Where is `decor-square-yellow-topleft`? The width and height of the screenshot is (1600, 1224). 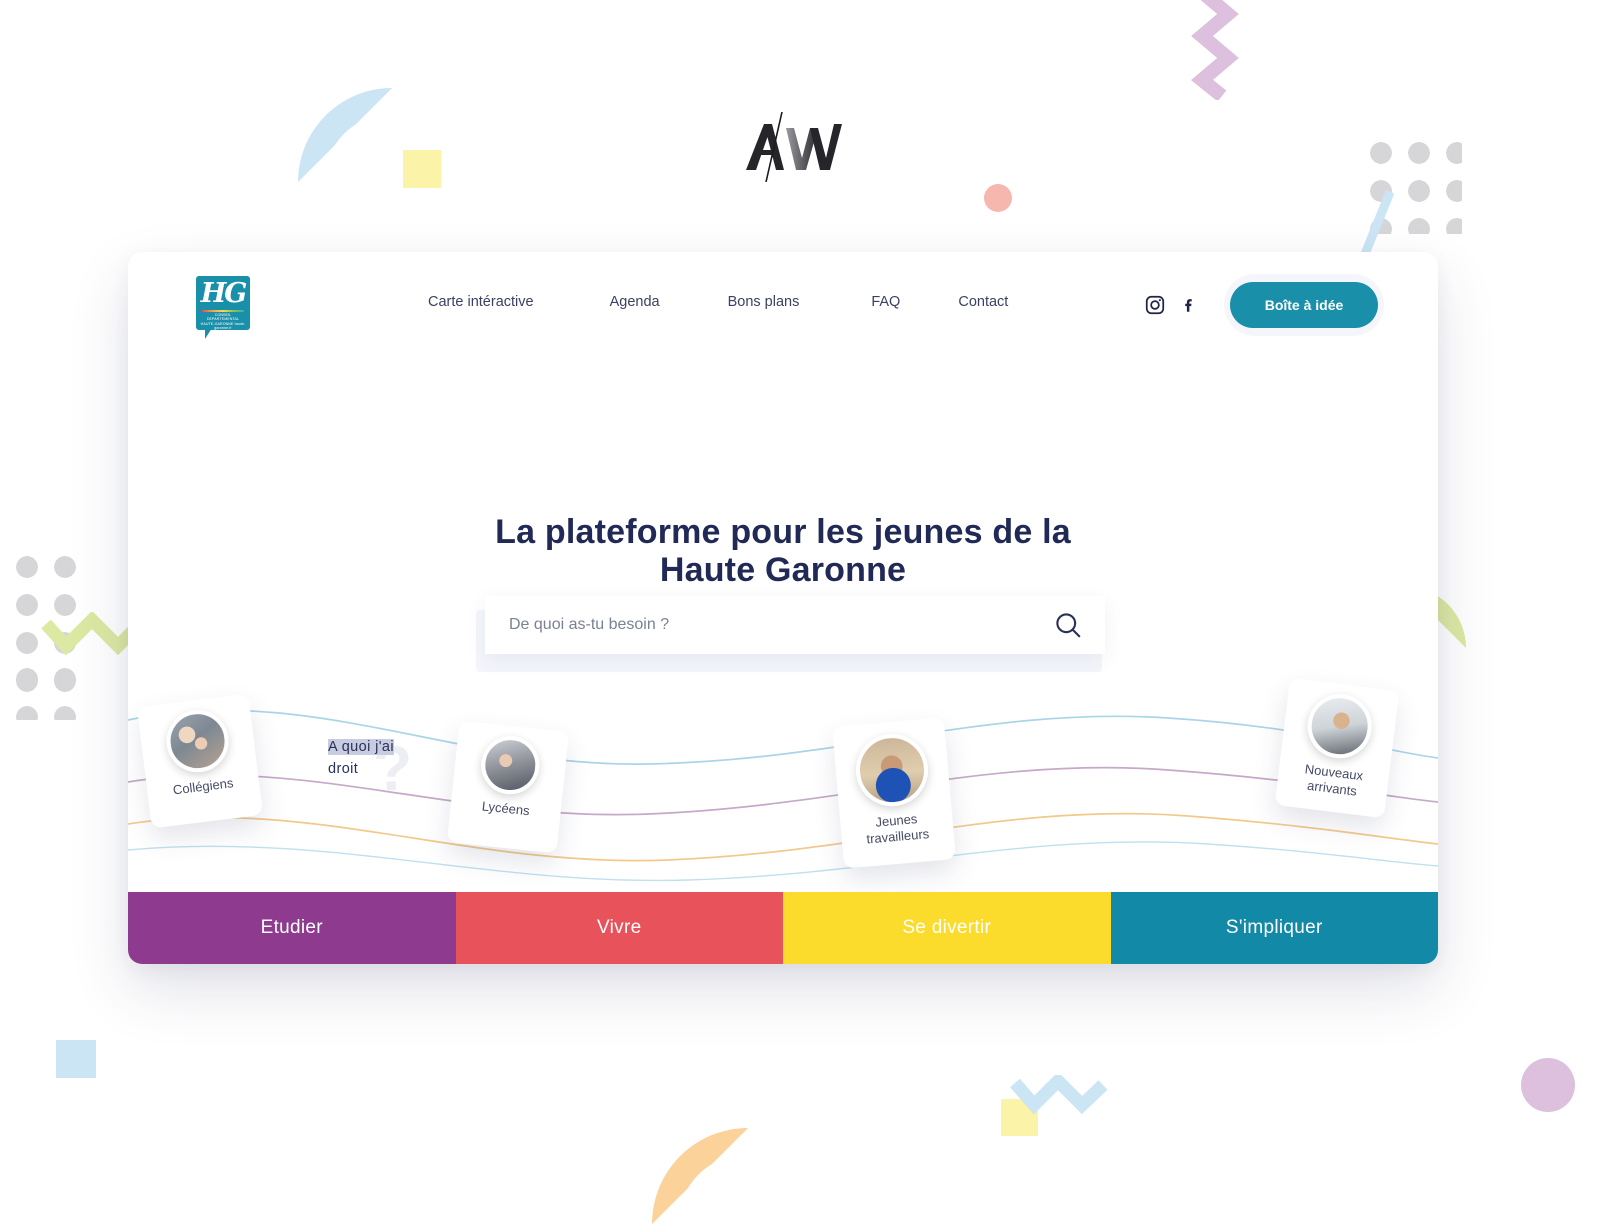 decor-square-yellow-topleft is located at coordinates (422, 169).